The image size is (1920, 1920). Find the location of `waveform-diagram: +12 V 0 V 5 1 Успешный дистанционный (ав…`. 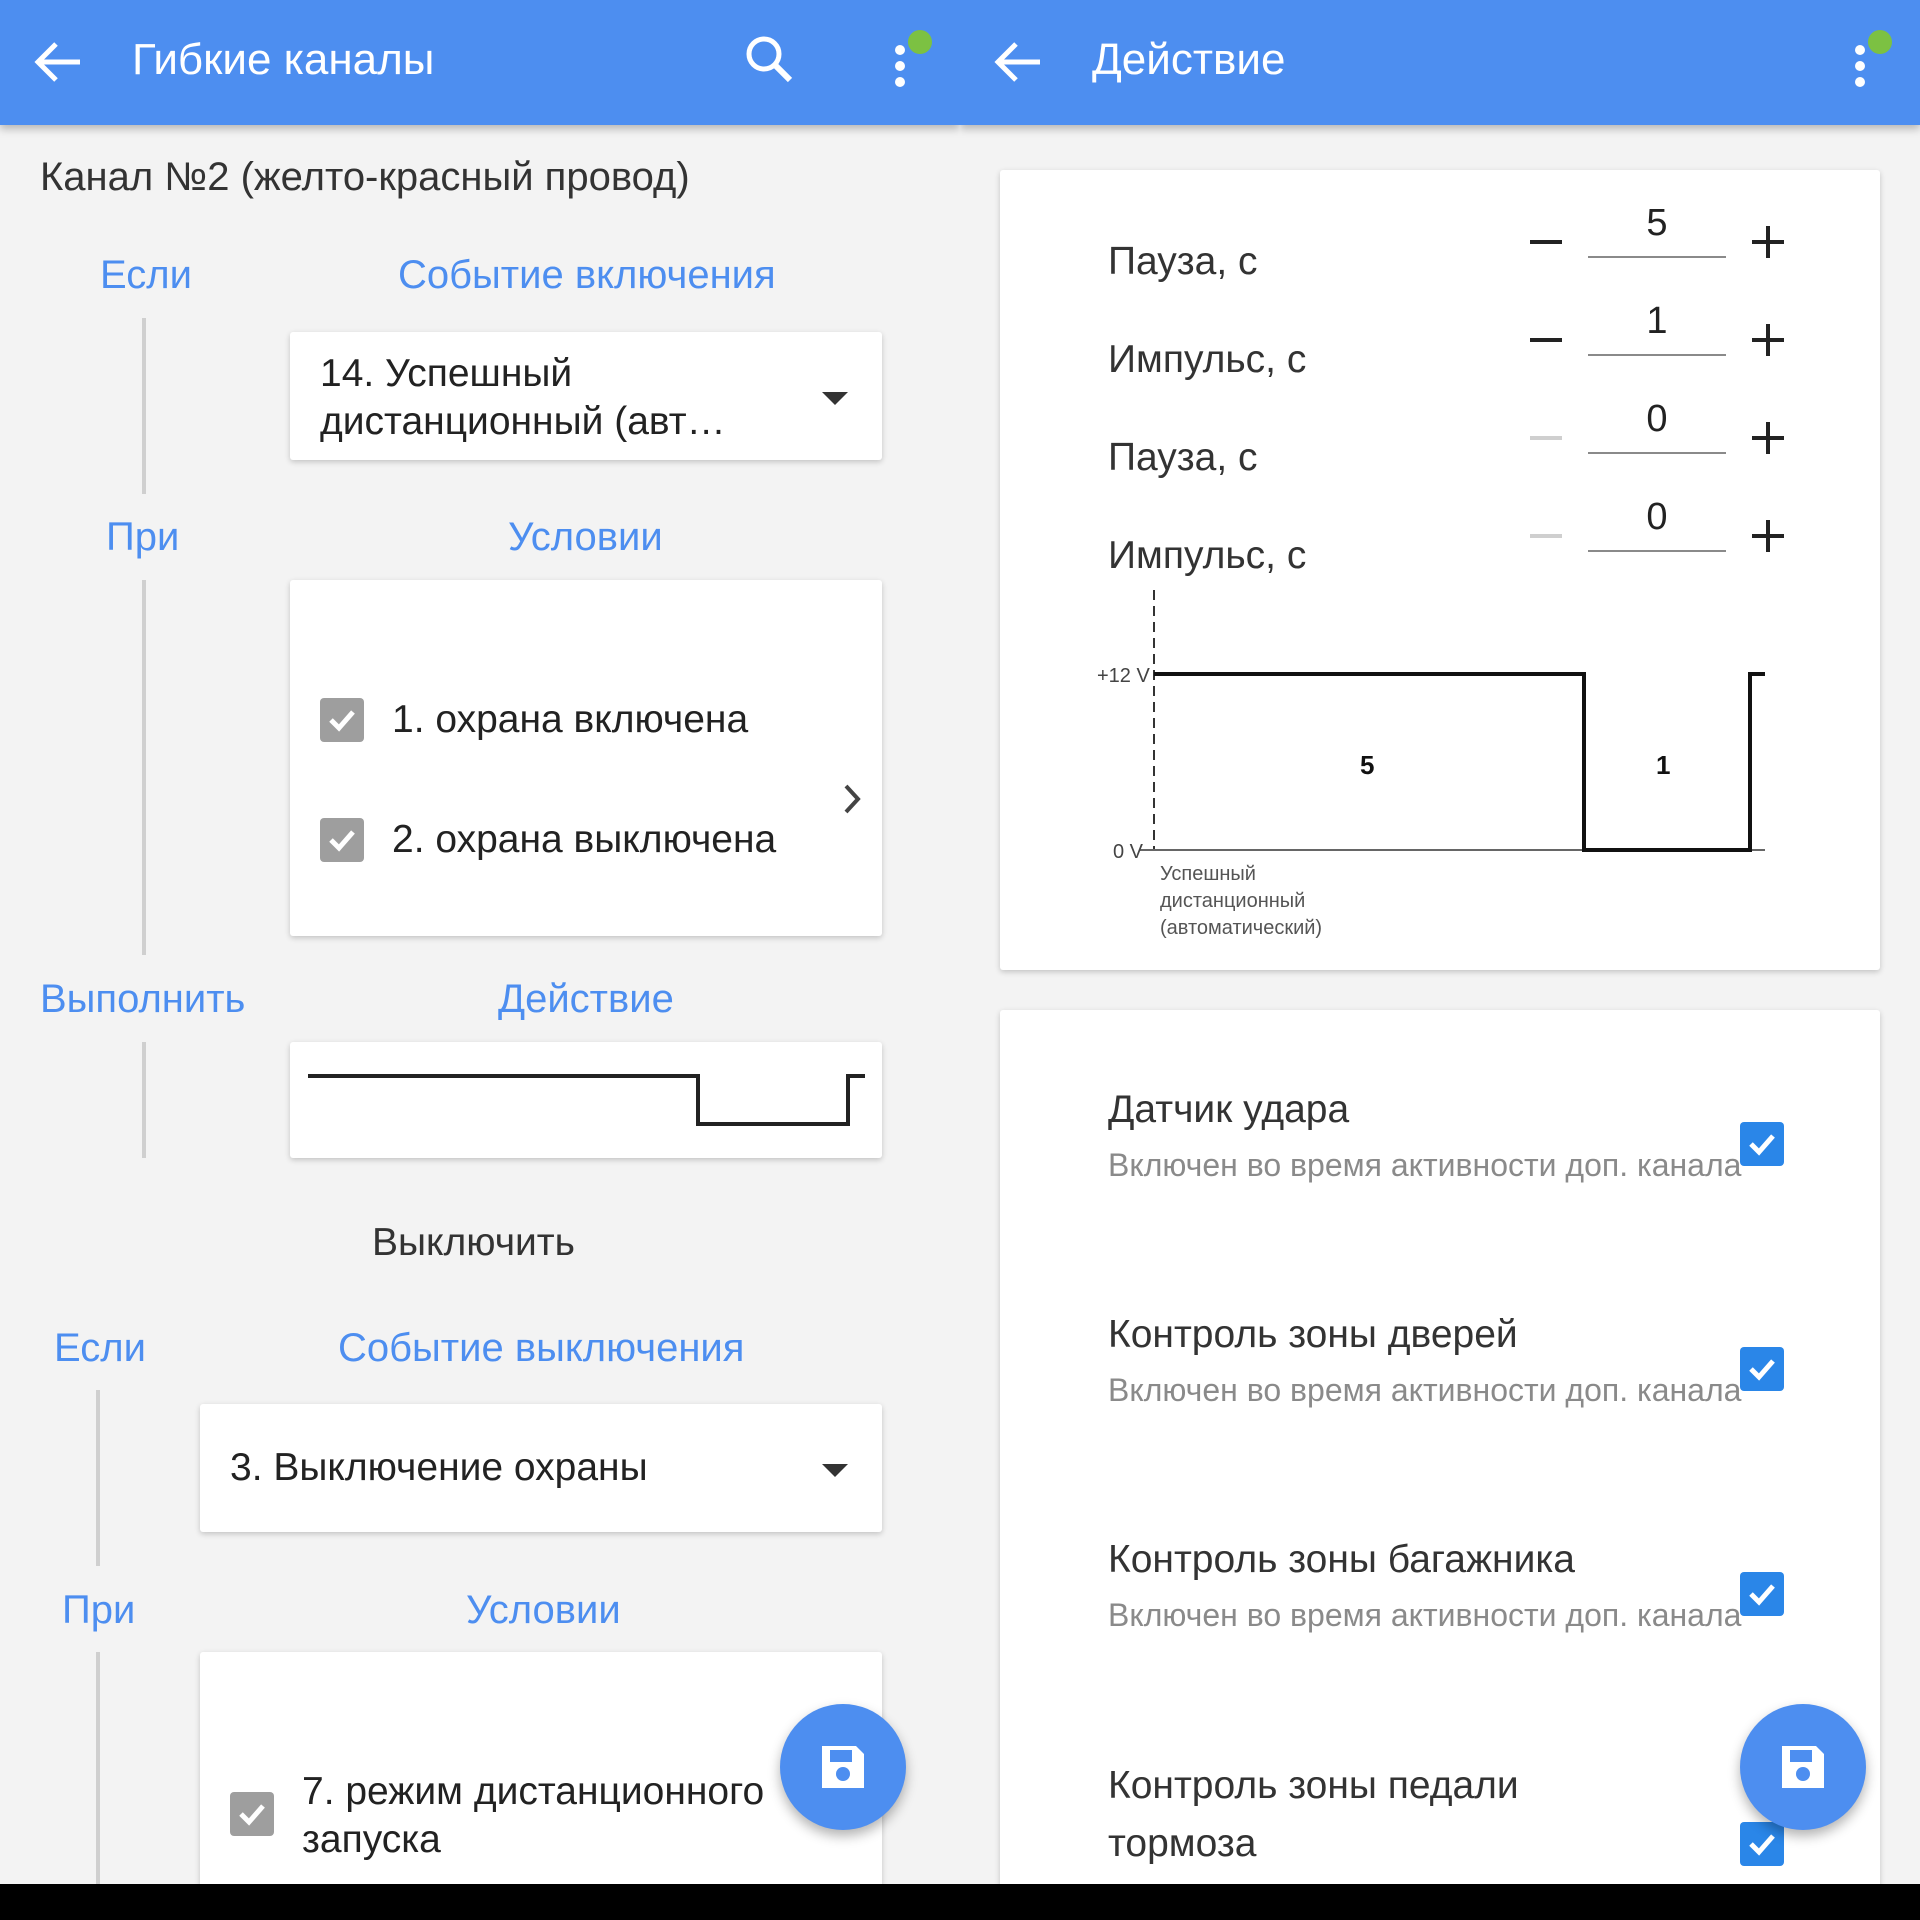

waveform-diagram: +12 V 0 V 5 1 Успешный дистанционный (ав… is located at coordinates (1431, 764).